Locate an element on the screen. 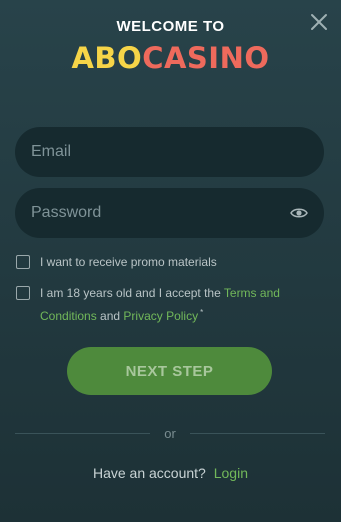  show-password-toggle is located at coordinates (299, 213).